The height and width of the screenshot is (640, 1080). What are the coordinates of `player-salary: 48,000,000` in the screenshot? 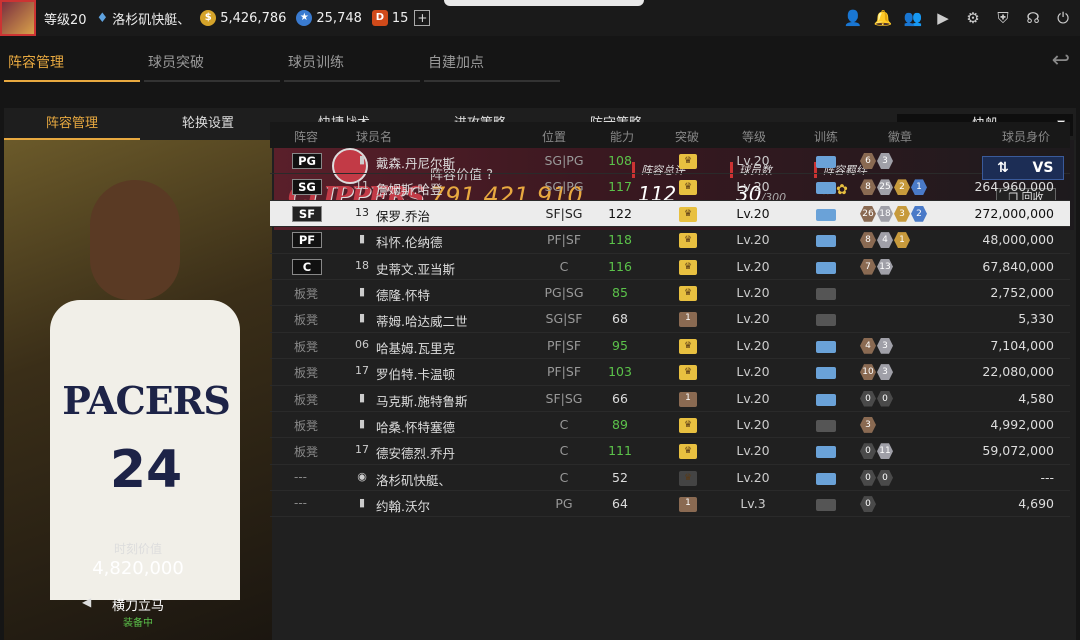 It's located at (1018, 240).